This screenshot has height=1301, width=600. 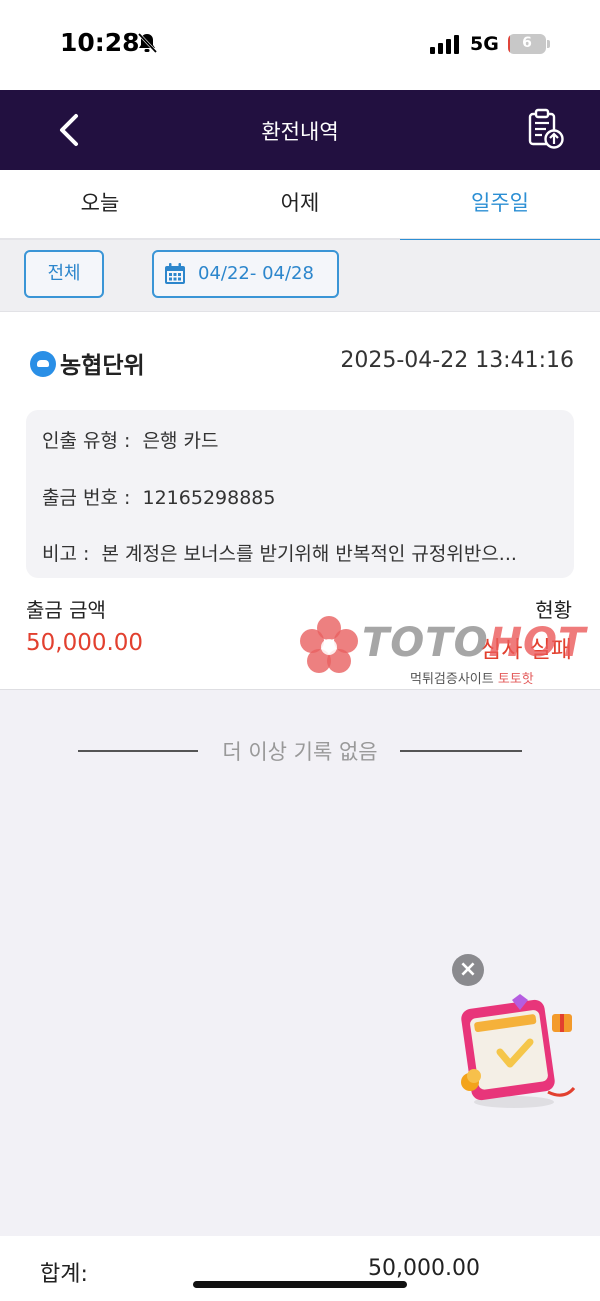 What do you see at coordinates (444, 44) in the screenshot?
I see `cellular-signal-icon` at bounding box center [444, 44].